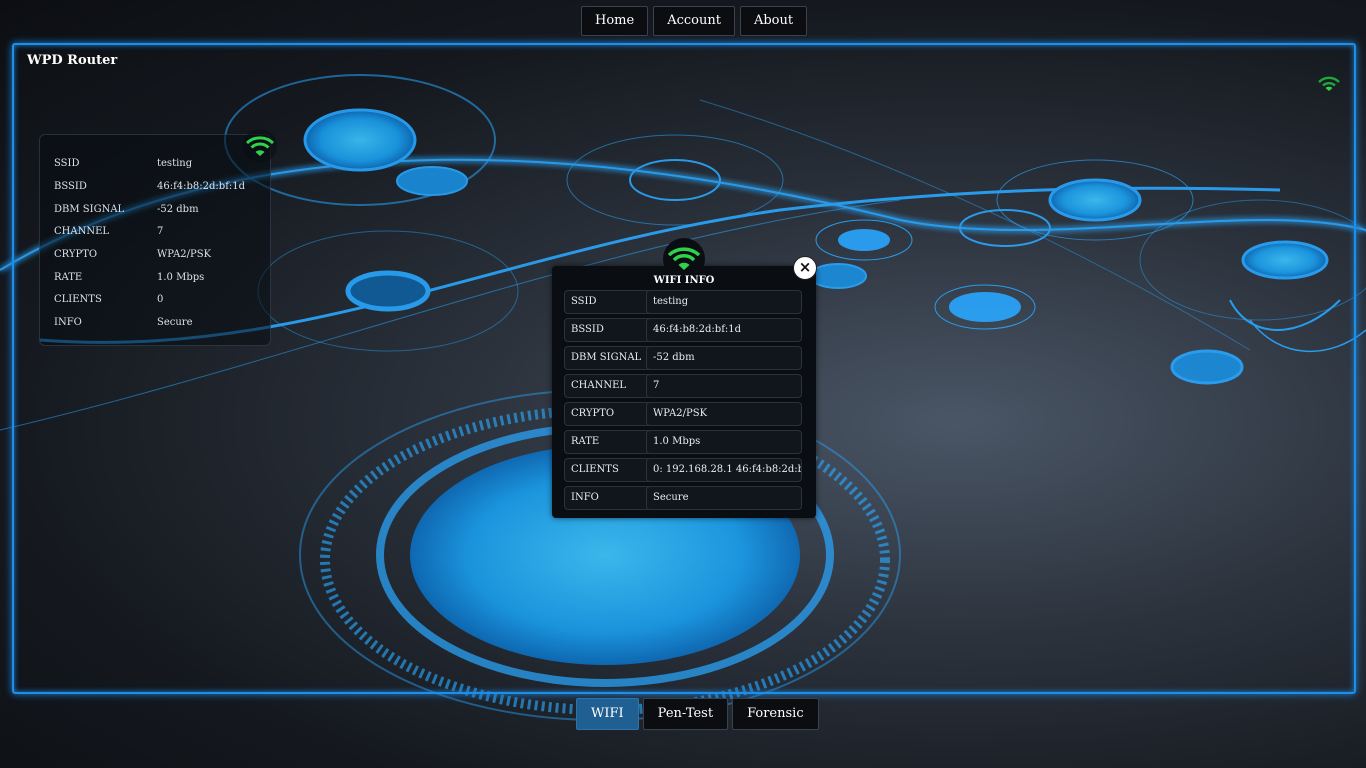  Describe the element at coordinates (82, 231) in the screenshot. I see `summary-label: CHANNEL` at that location.